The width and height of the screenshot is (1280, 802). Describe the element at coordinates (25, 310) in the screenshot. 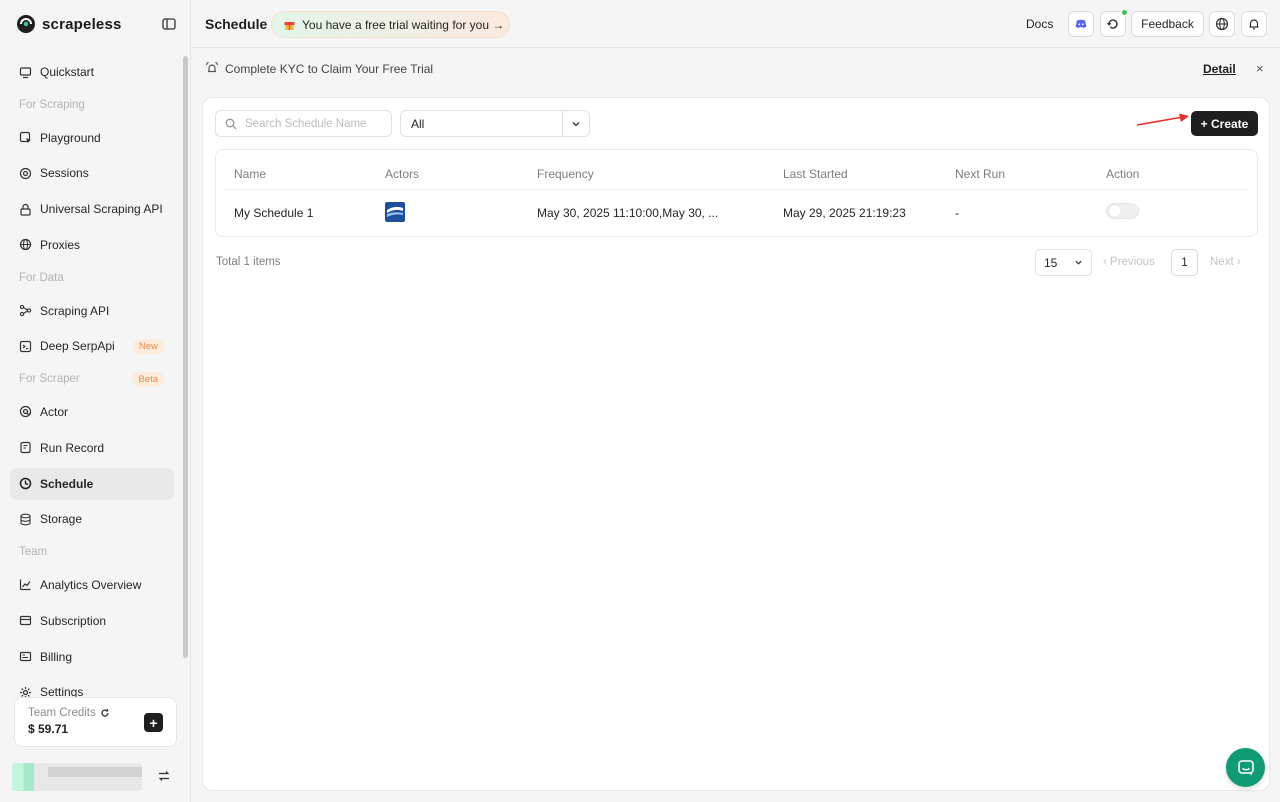

I see `nodes-icon` at that location.